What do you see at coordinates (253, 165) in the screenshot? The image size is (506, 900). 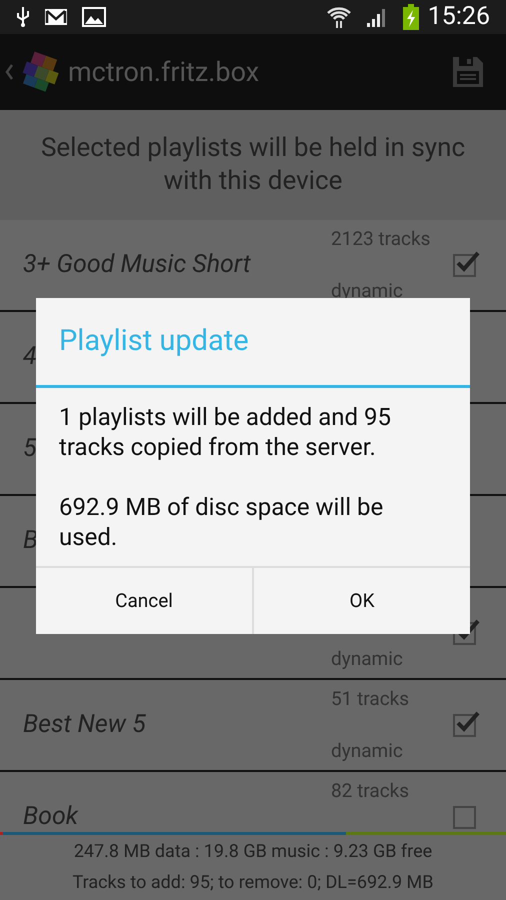 I see `sync-description: Selected playlists will be held in sync with this device` at bounding box center [253, 165].